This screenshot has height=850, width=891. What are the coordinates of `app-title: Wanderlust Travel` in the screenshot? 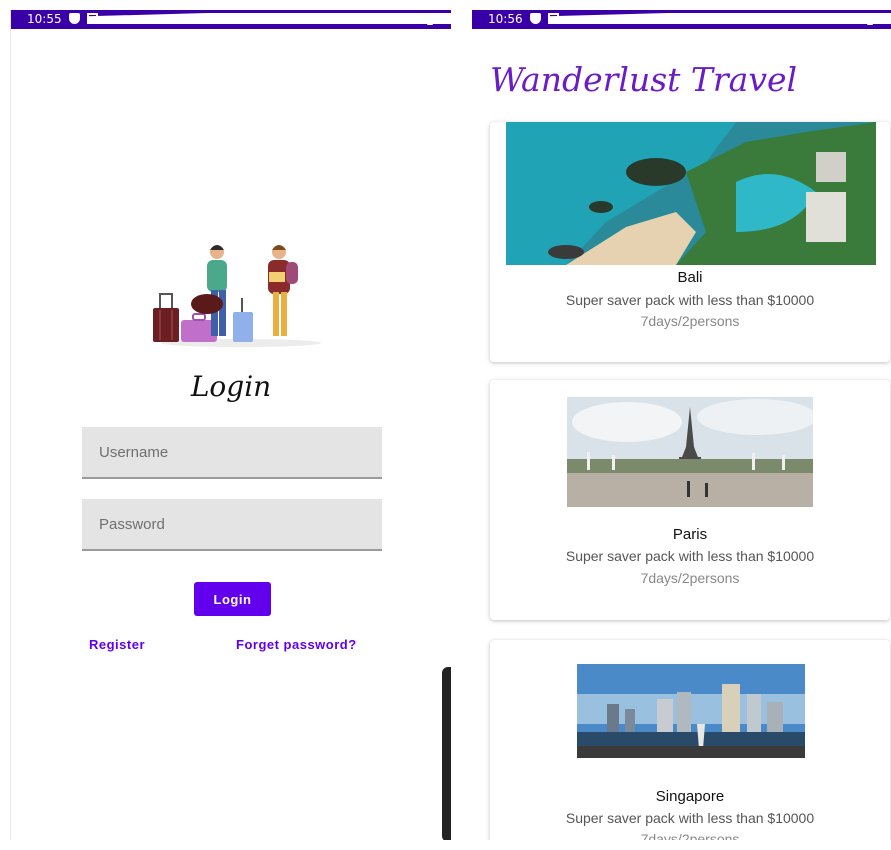 It's located at (644, 79).